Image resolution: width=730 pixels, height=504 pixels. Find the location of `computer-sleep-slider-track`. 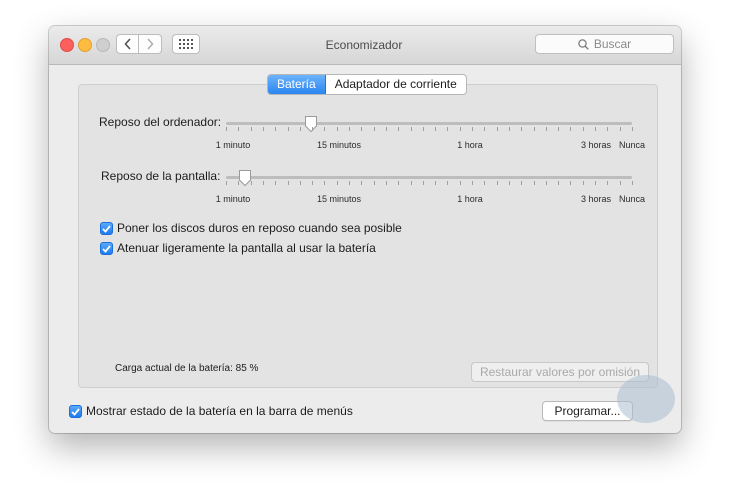

computer-sleep-slider-track is located at coordinates (429, 123).